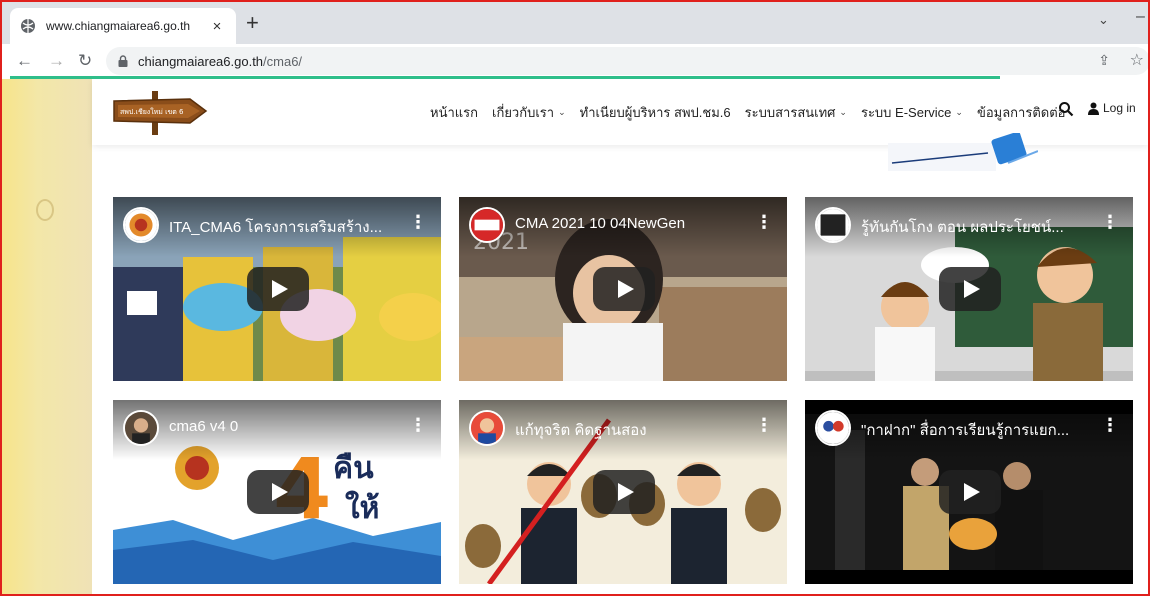 This screenshot has width=1150, height=596. What do you see at coordinates (963, 152) in the screenshot?
I see `banner-decoration` at bounding box center [963, 152].